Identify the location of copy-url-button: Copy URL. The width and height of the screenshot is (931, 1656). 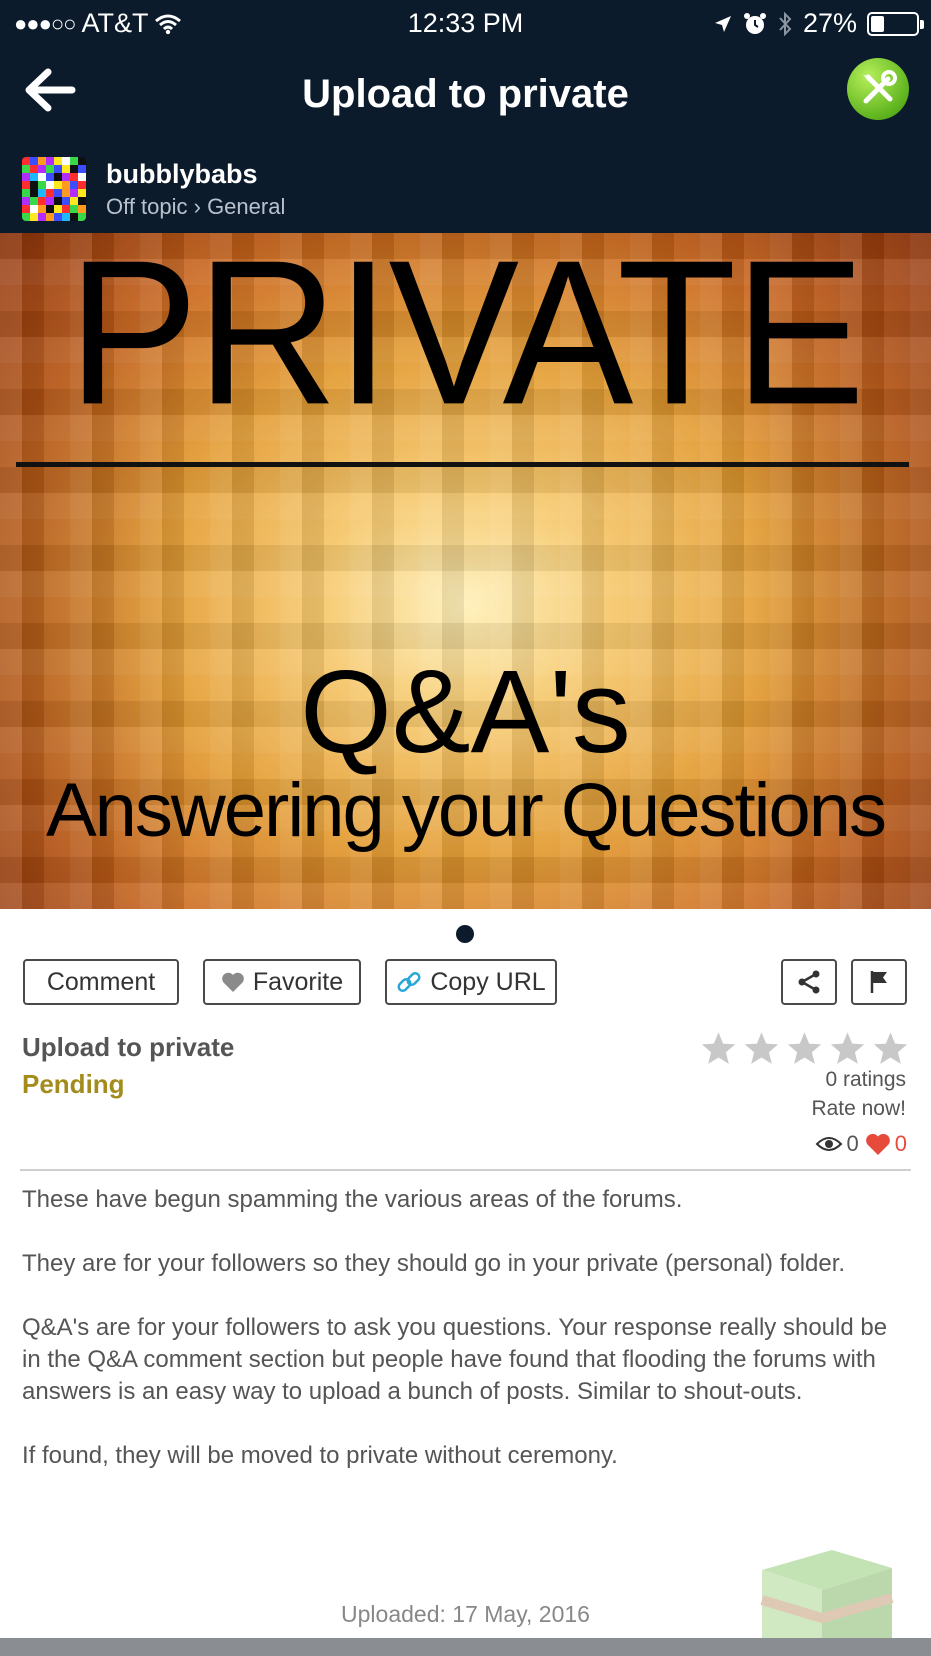
(471, 982).